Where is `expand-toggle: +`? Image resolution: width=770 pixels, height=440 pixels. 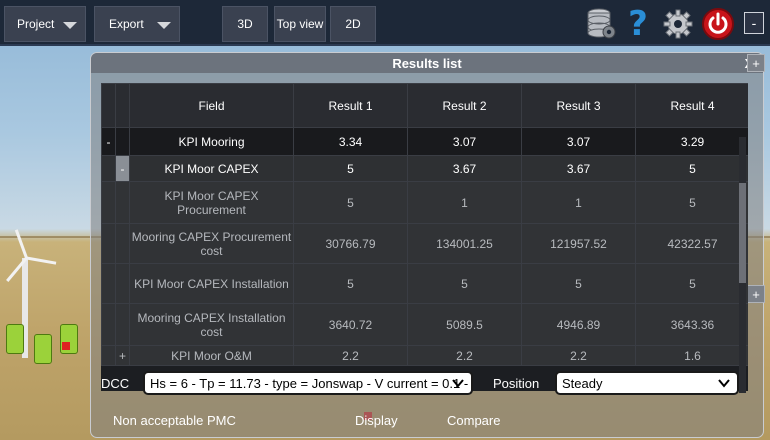 expand-toggle: + is located at coordinates (122, 355).